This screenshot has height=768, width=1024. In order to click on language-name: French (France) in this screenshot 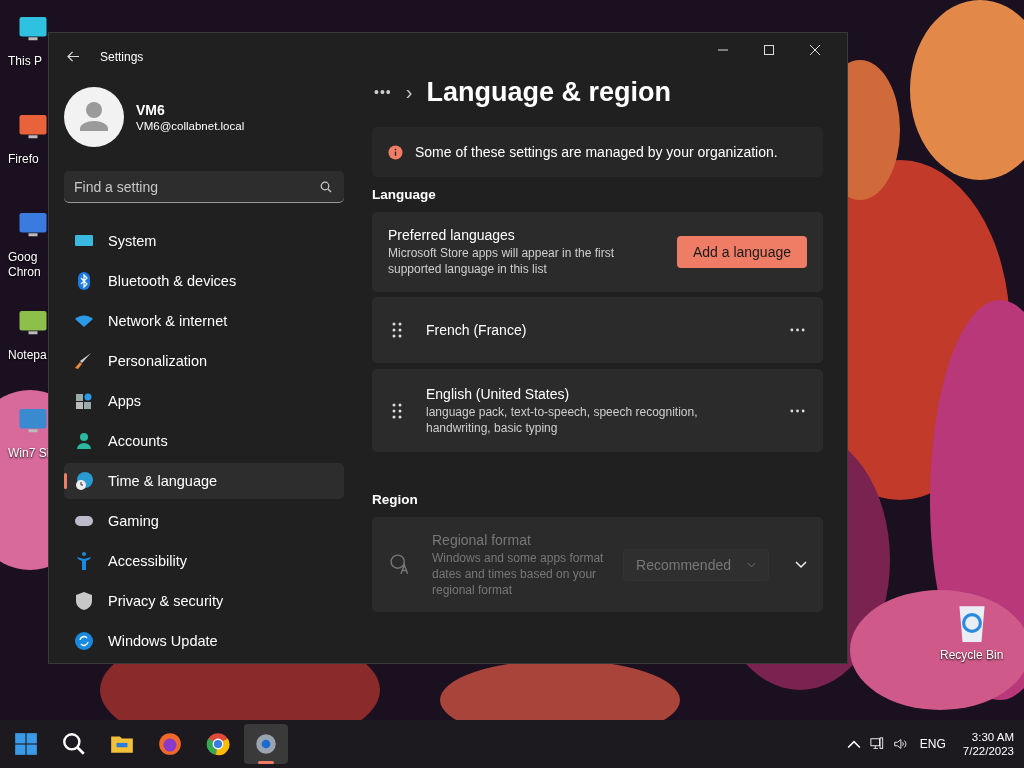, I will do `click(477, 330)`.